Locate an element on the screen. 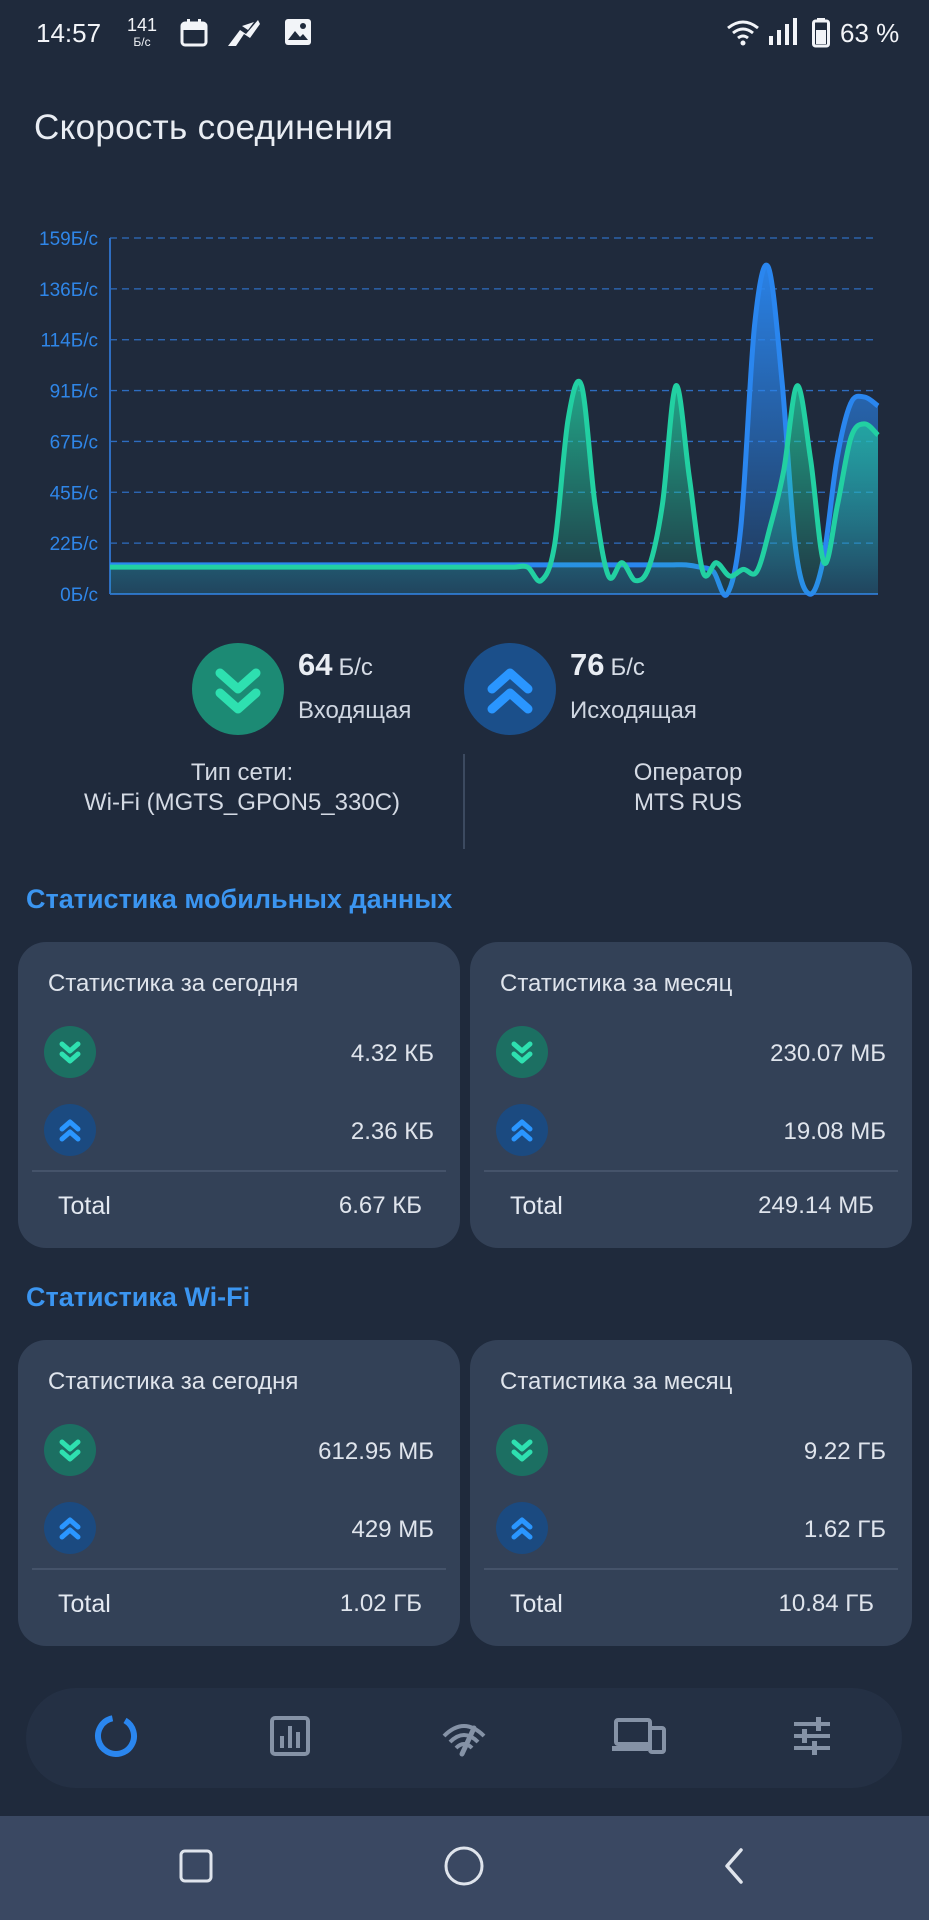  network-type: Тип сети: Wi-Fi (MGTS_GPON5_330C) is located at coordinates (242, 788).